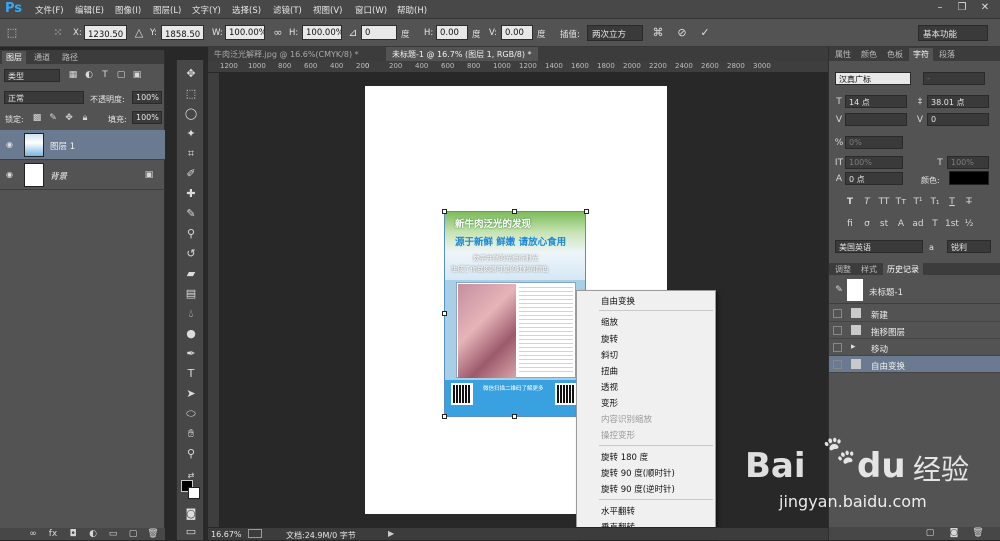  Describe the element at coordinates (113, 534) in the screenshot. I see `group-icon: ▭` at that location.